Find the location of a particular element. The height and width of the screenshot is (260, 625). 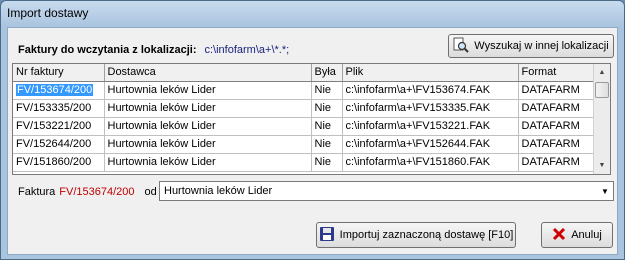

import-selected-delivery-button: Importuj zaznaczoną dostawę [F10] is located at coordinates (416, 235).